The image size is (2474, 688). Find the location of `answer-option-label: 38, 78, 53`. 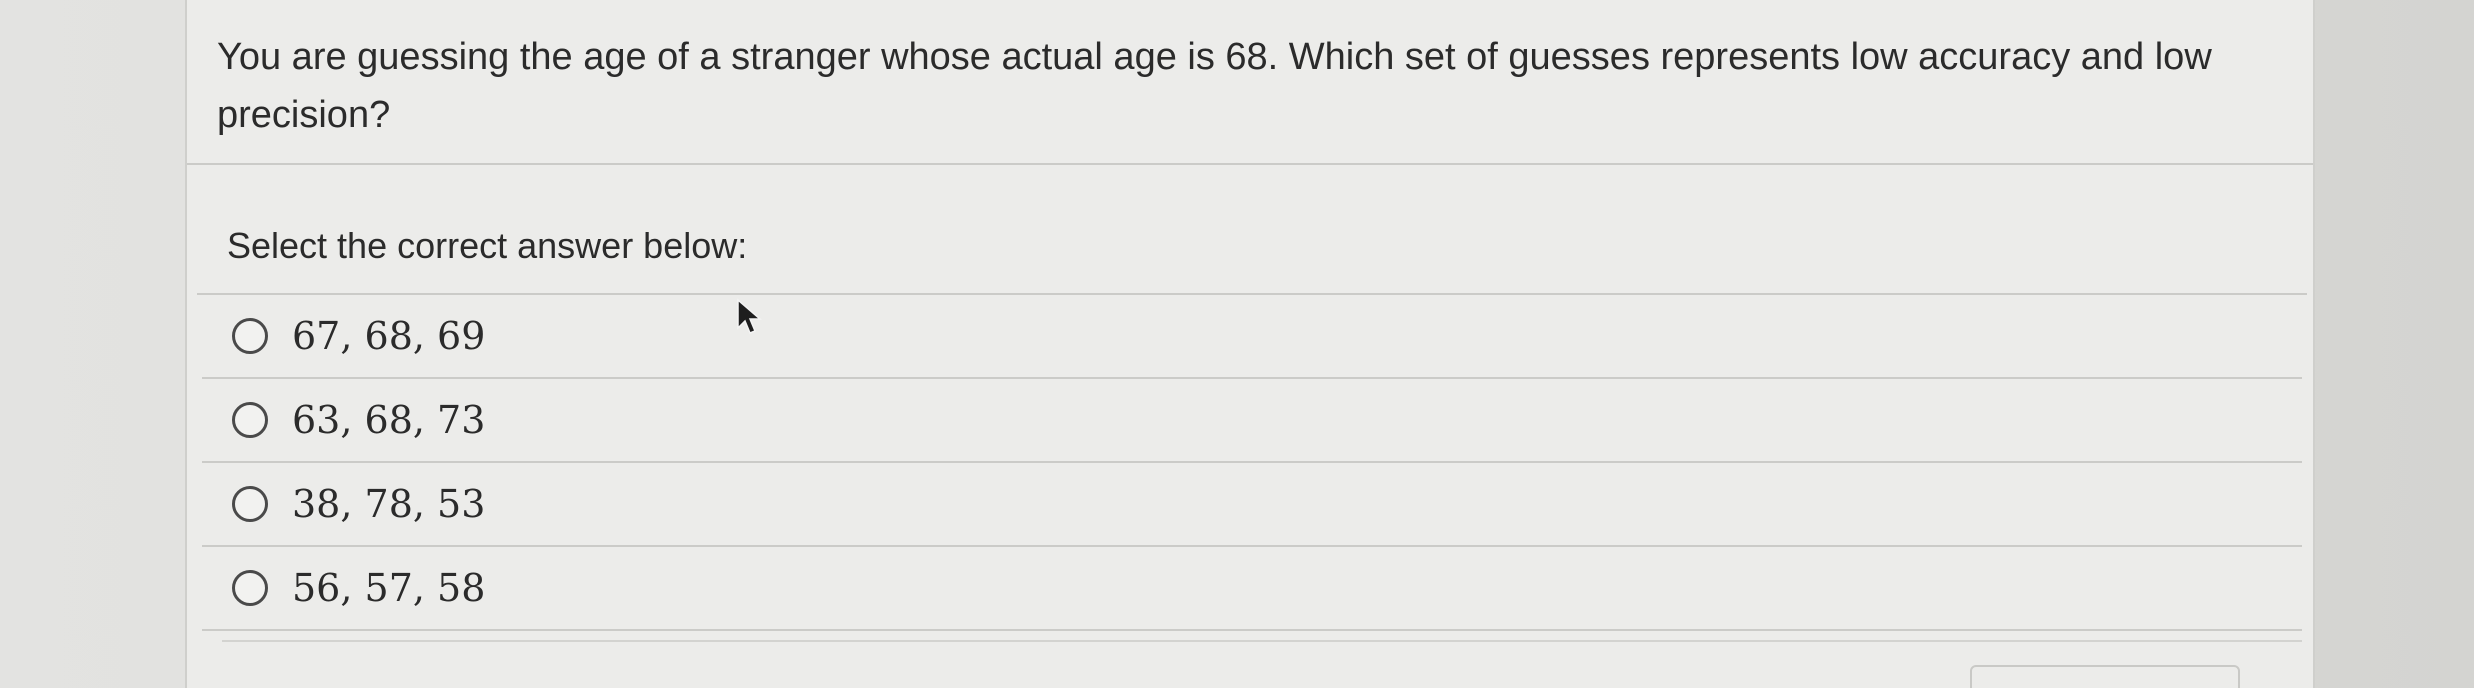

answer-option-label: 38, 78, 53 is located at coordinates (389, 504).